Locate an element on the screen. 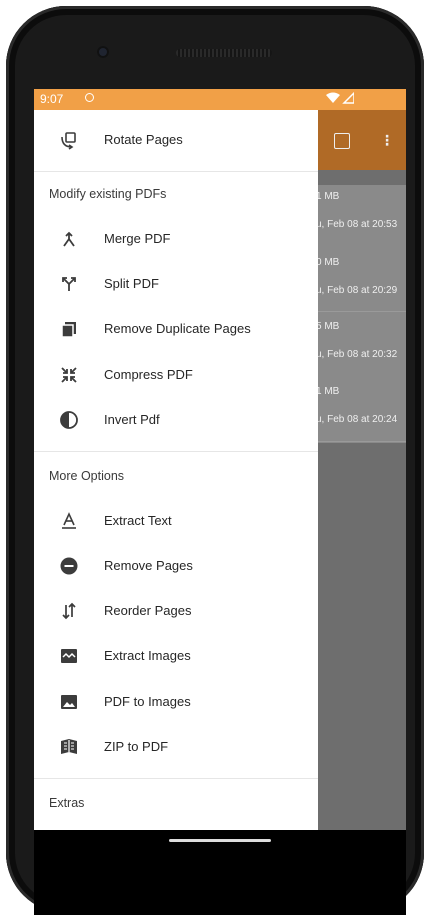  select-all-icon is located at coordinates (342, 141).